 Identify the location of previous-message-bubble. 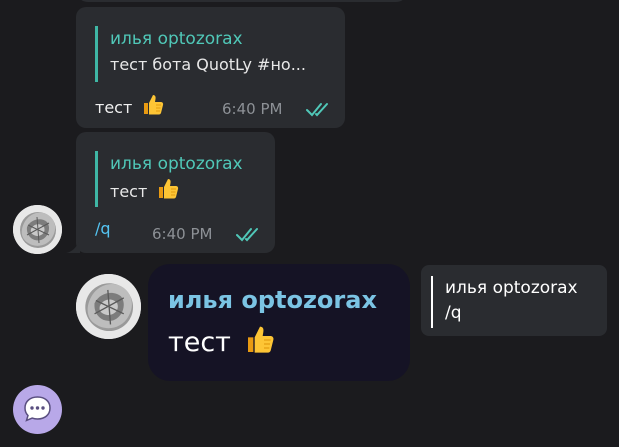
(242, 1).